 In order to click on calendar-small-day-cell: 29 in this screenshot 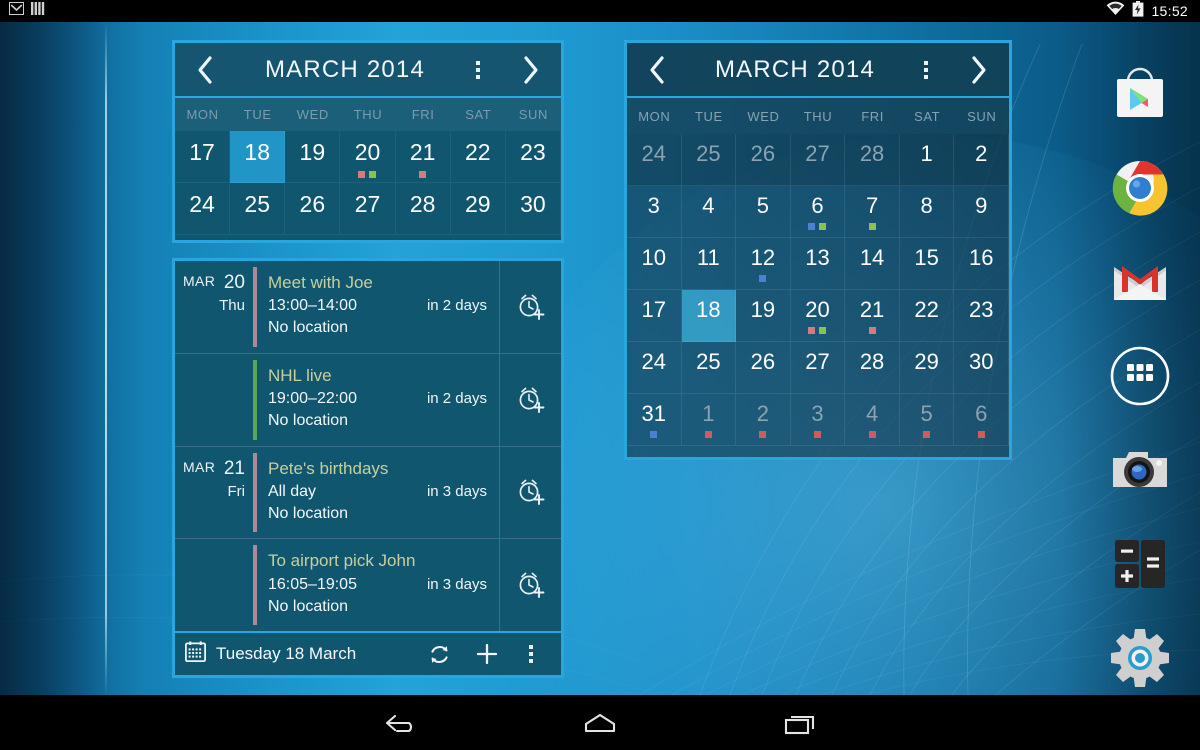, I will do `click(478, 209)`.